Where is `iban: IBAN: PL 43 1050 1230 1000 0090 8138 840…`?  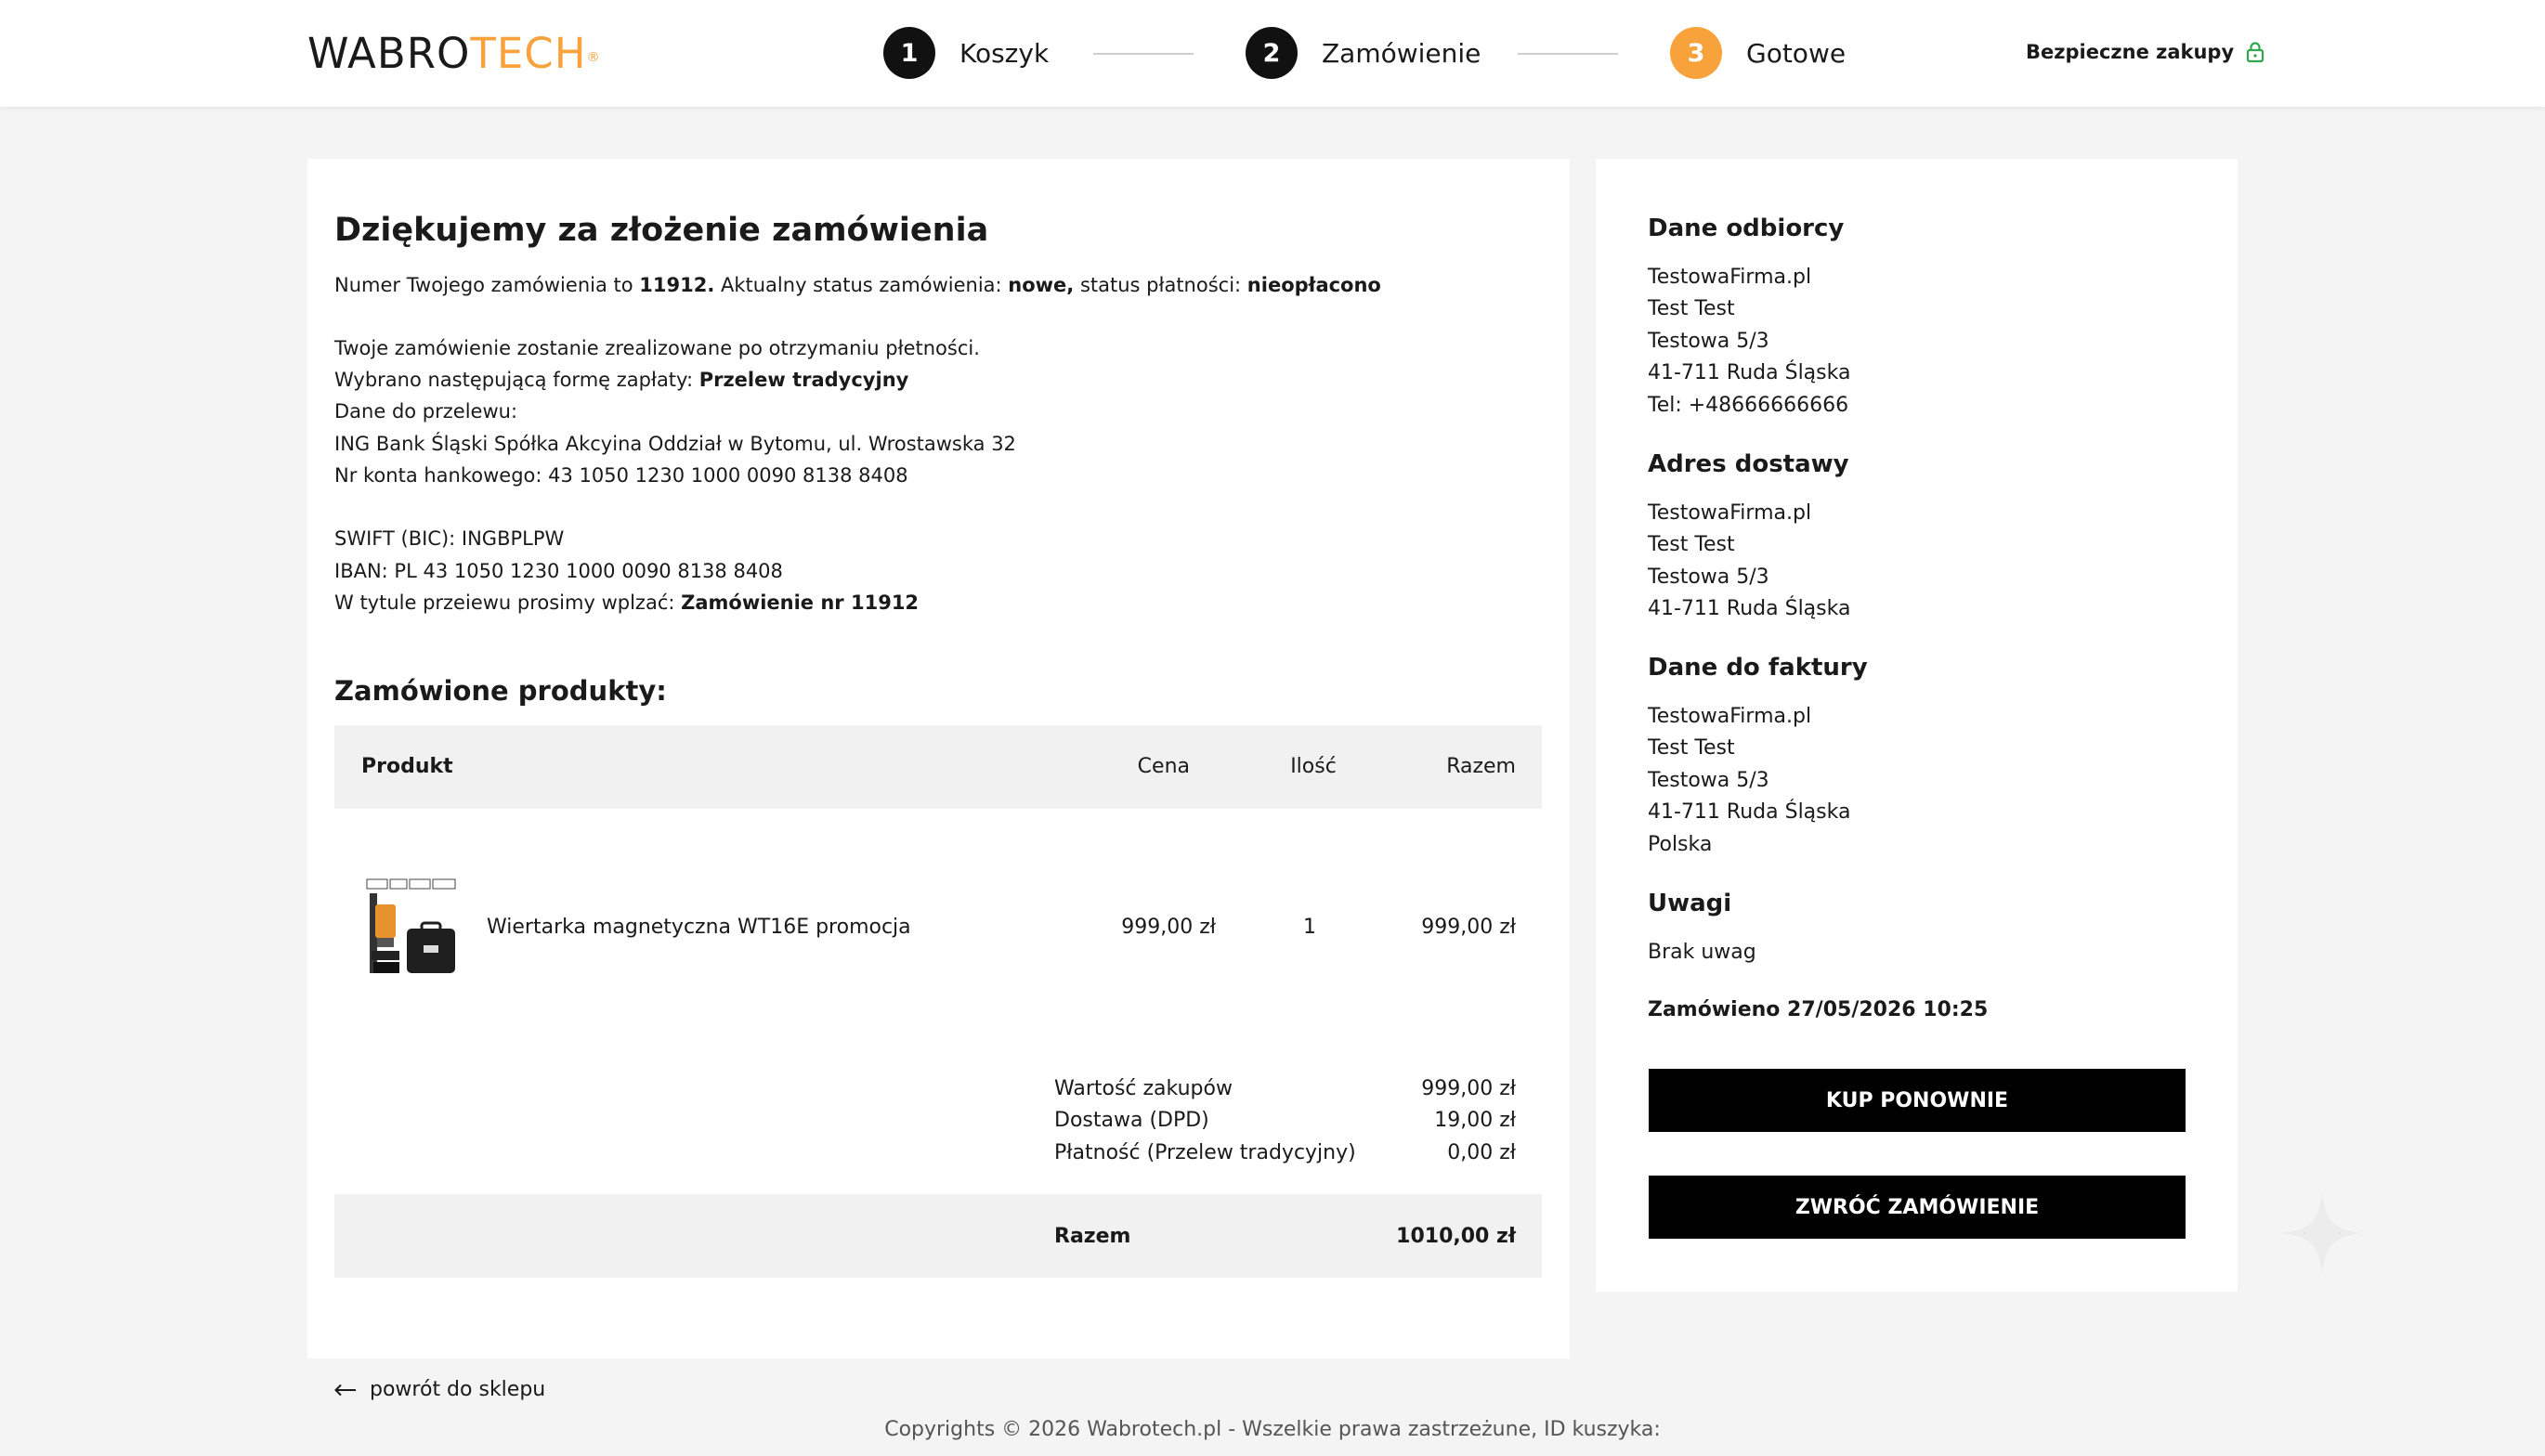
iban: IBAN: PL 43 1050 1230 1000 0090 8138 840… is located at coordinates (558, 571).